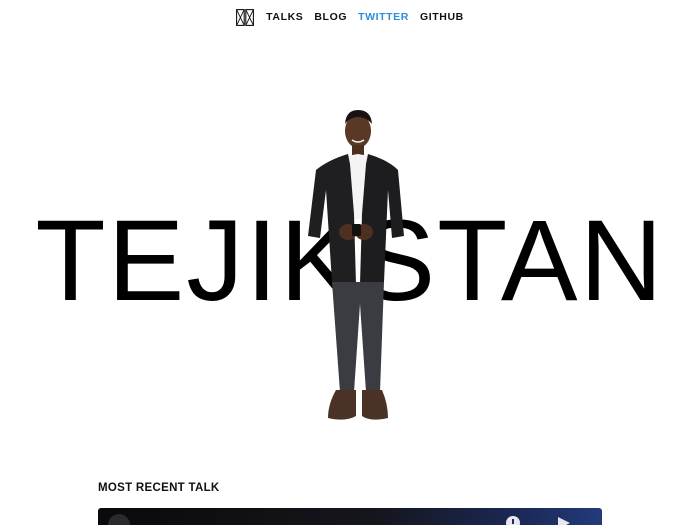  What do you see at coordinates (245, 17) in the screenshot?
I see `logo-icon` at bounding box center [245, 17].